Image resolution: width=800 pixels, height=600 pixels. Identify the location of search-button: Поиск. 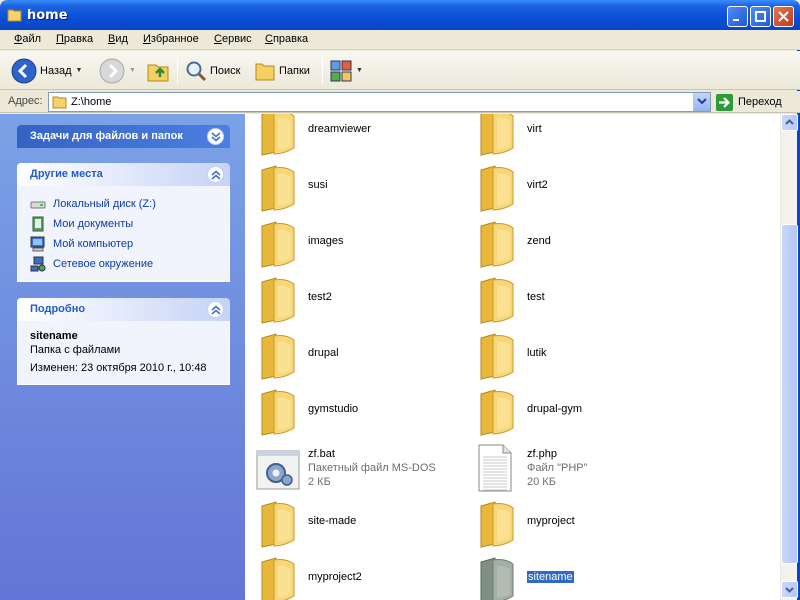
(212, 70).